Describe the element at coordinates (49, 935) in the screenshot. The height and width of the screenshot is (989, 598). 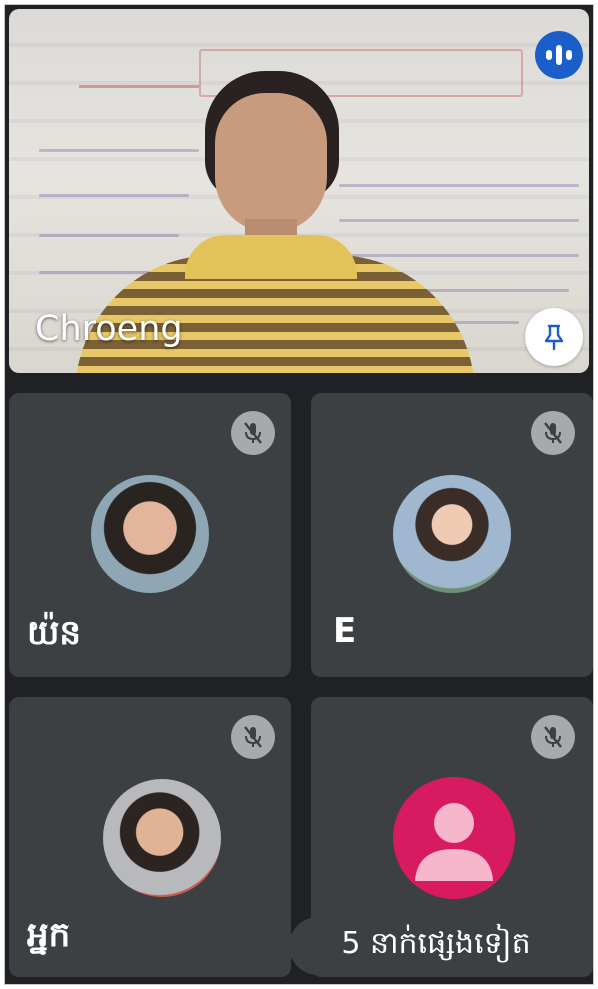
I see `participant-name: អ្នក` at that location.